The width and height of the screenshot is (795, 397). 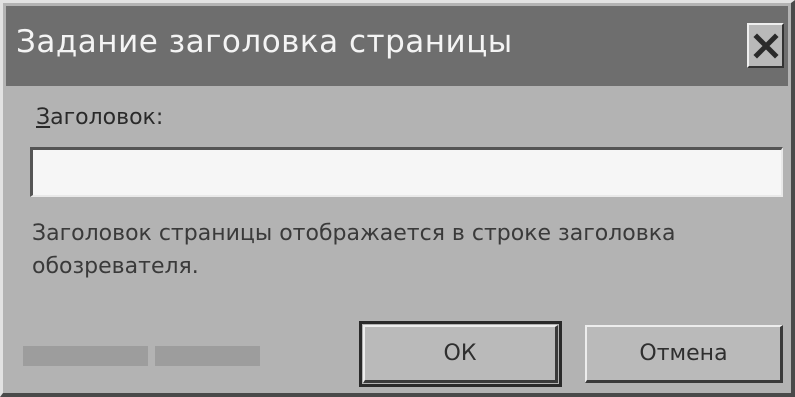 What do you see at coordinates (406, 172) in the screenshot?
I see `title-input` at bounding box center [406, 172].